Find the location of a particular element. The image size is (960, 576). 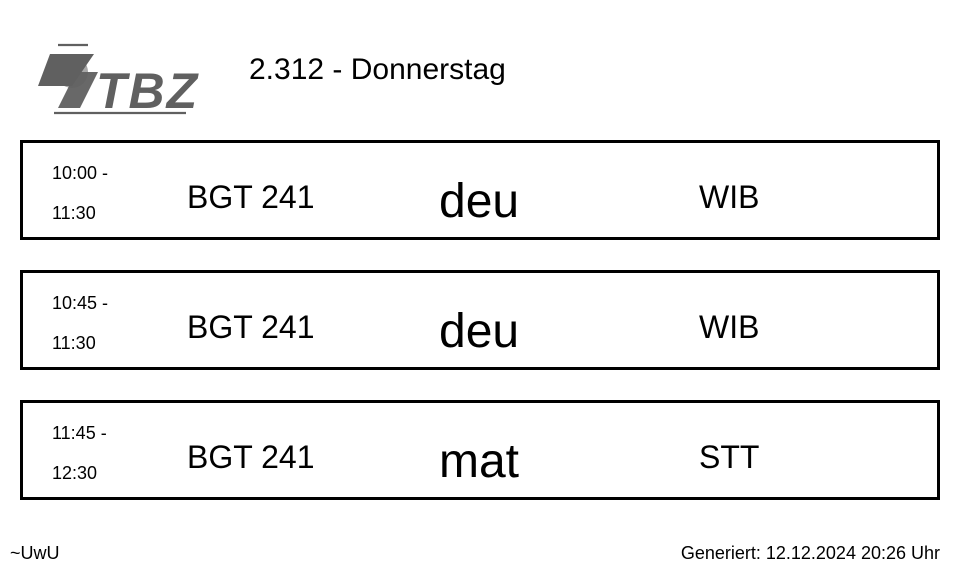

footer-signature: ~UwU is located at coordinates (35, 553).